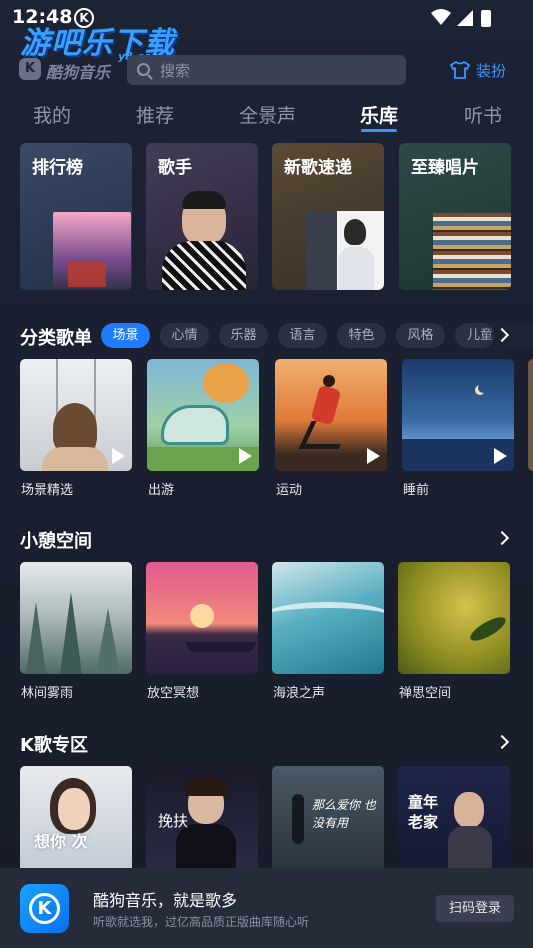  What do you see at coordinates (195, 425) in the screenshot?
I see `camper-van-image` at bounding box center [195, 425].